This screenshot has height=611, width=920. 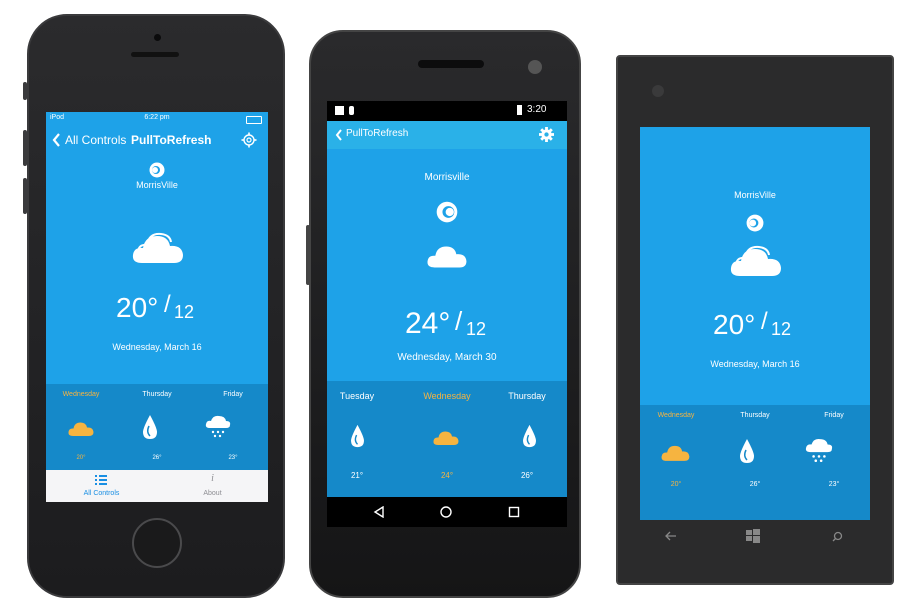 What do you see at coordinates (101, 480) in the screenshot?
I see `list-icon` at bounding box center [101, 480].